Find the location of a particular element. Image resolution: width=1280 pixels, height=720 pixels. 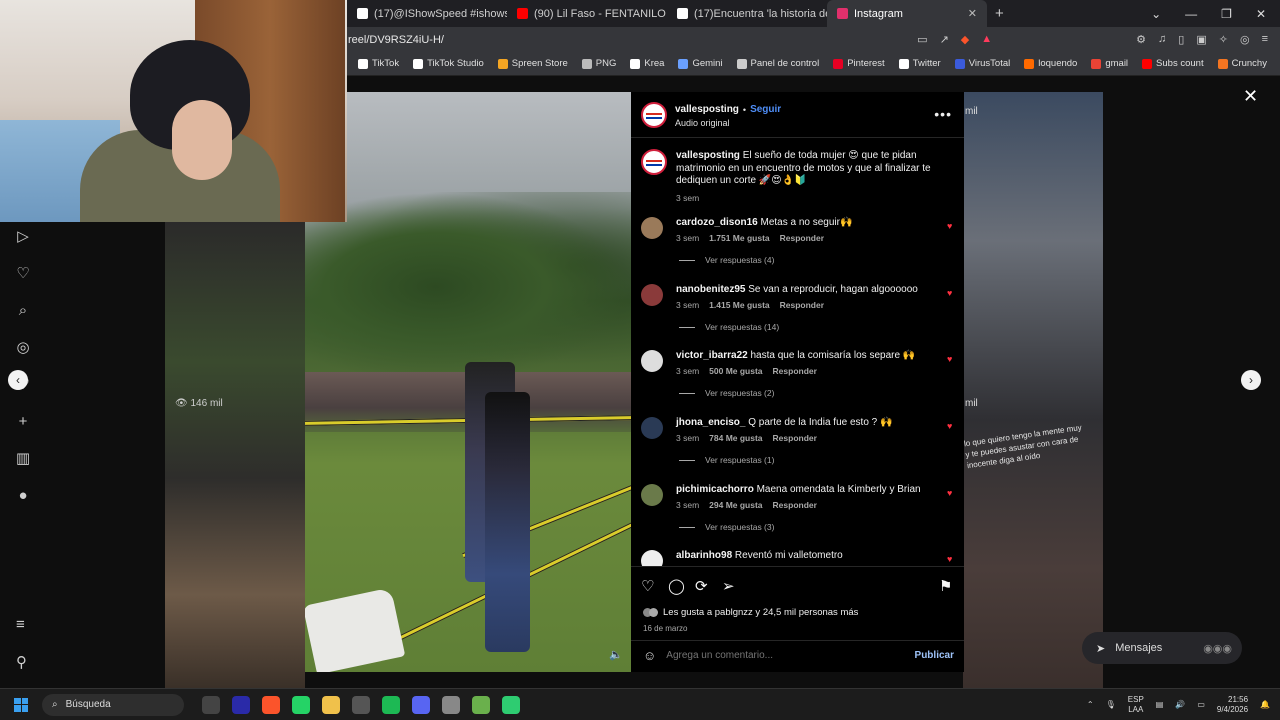

leo-icon: ✧ is located at coordinates (1223, 39).